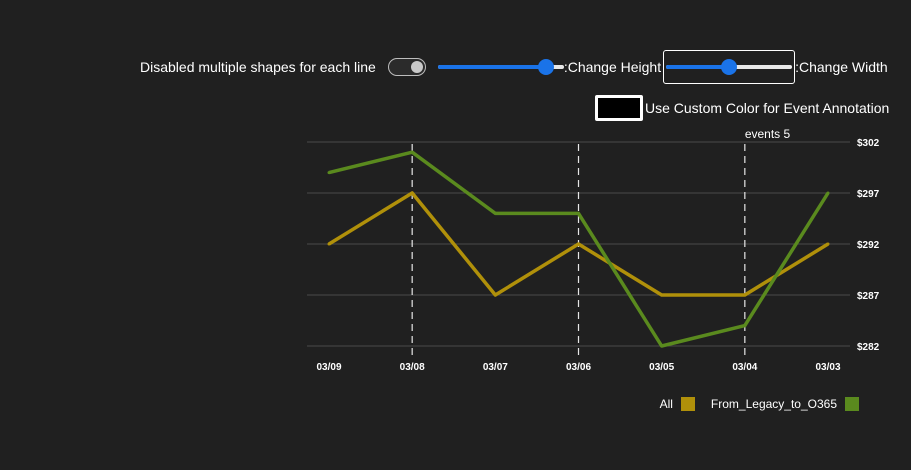 Image resolution: width=911 pixels, height=470 pixels. I want to click on legend-label: All, so click(666, 404).